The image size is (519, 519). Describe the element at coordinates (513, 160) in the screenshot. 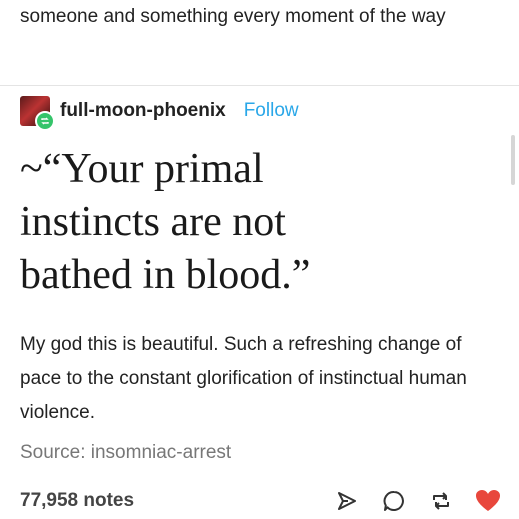

I see `scrollbar` at that location.